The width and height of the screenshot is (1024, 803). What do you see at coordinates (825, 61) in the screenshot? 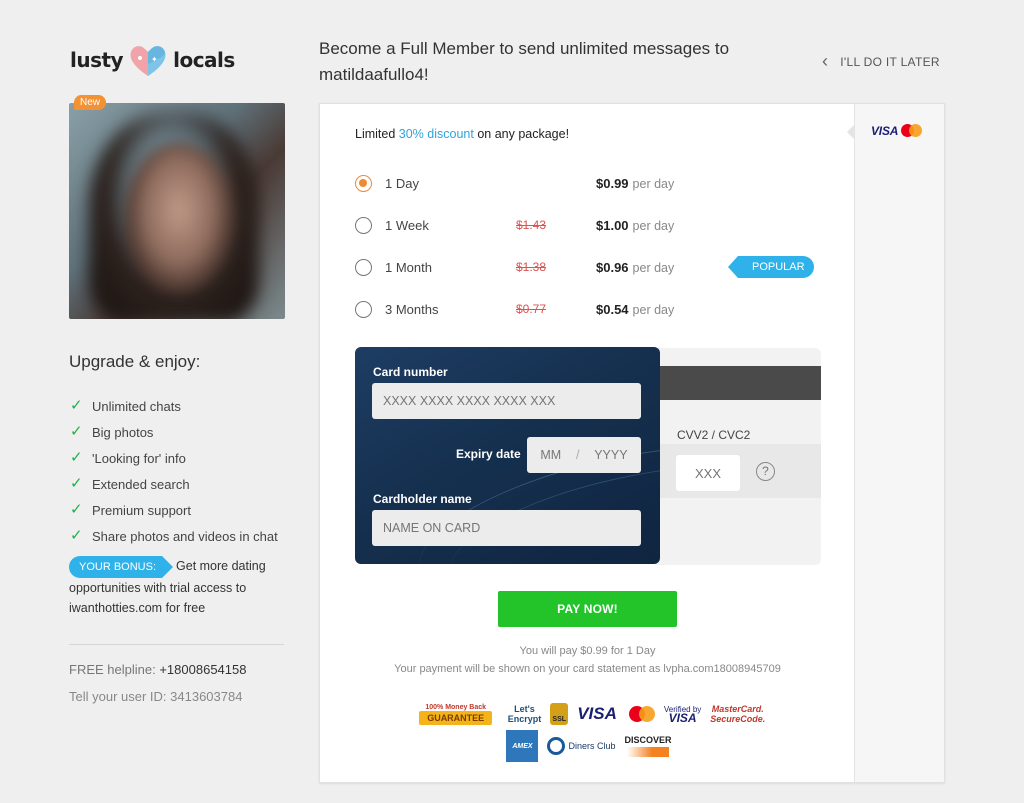
I see `chevron-left-icon: ‹` at bounding box center [825, 61].